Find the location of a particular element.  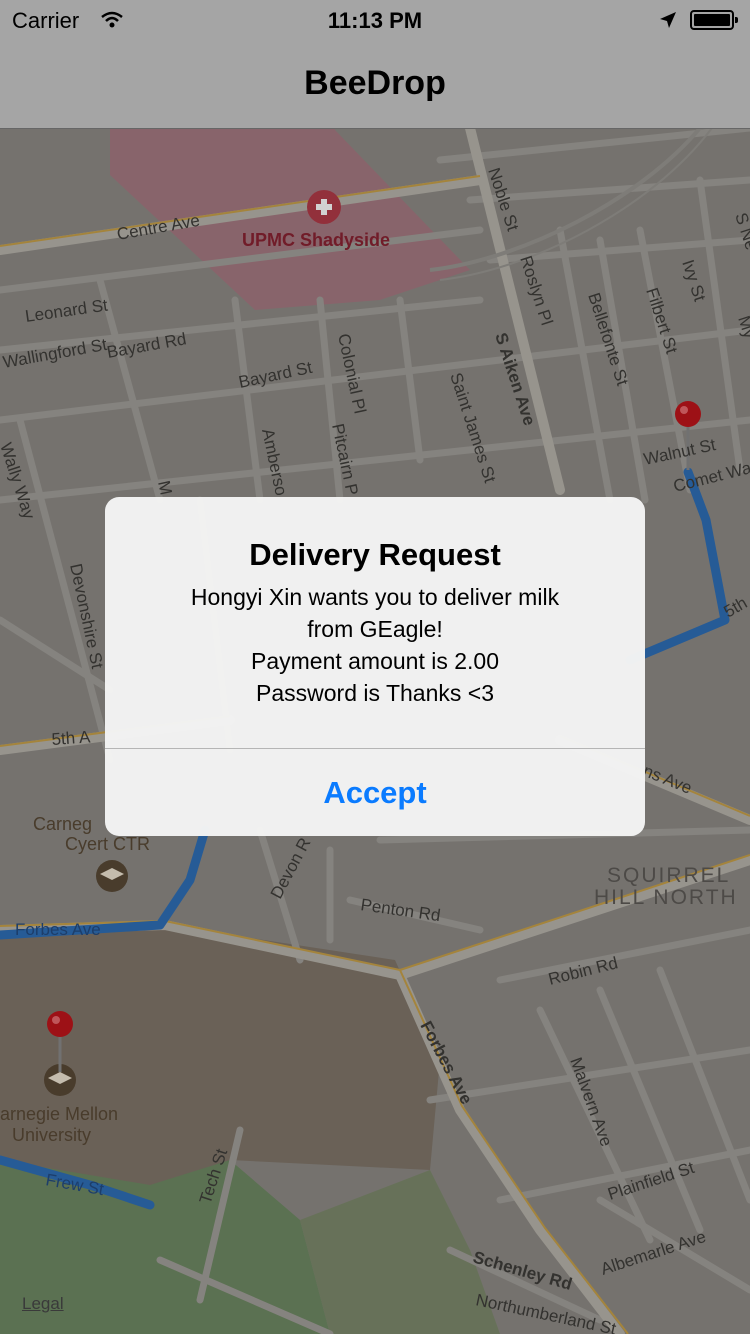

status-time: 11:13 PM is located at coordinates (375, 20).